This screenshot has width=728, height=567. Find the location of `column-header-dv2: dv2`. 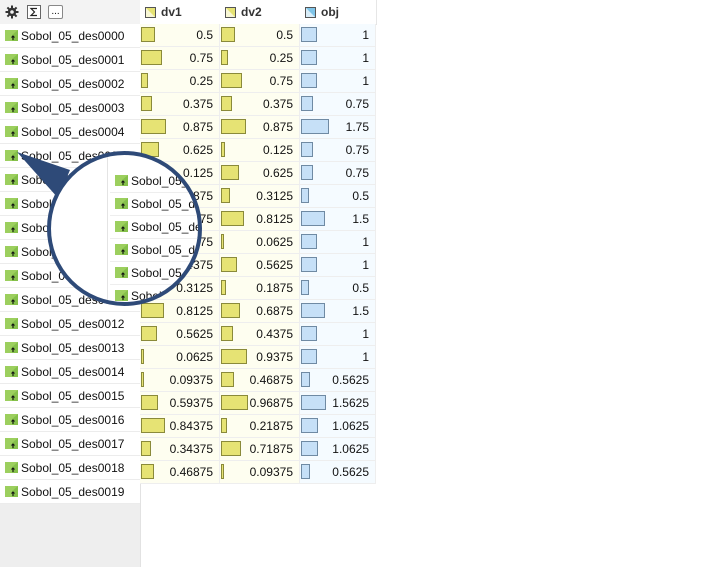

column-header-dv2: dv2 is located at coordinates (260, 12).